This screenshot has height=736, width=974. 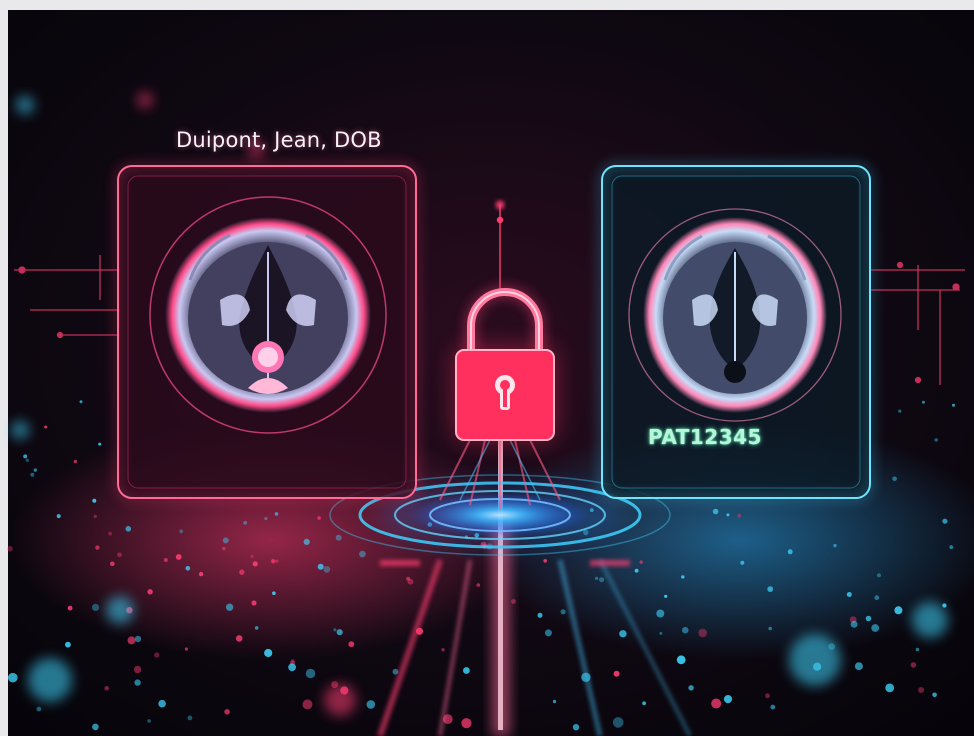 I want to click on identified-scan-panel, so click(x=267, y=332).